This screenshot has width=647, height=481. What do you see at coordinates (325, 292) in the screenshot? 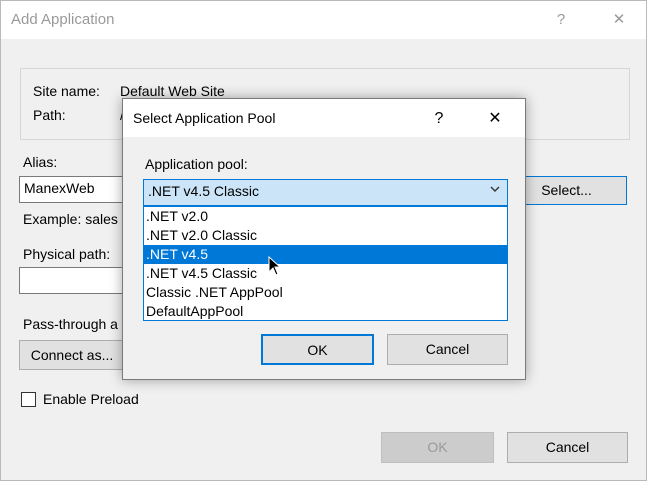
I see `pool-option-classic-net-apppool: Classic .NET AppPool` at bounding box center [325, 292].